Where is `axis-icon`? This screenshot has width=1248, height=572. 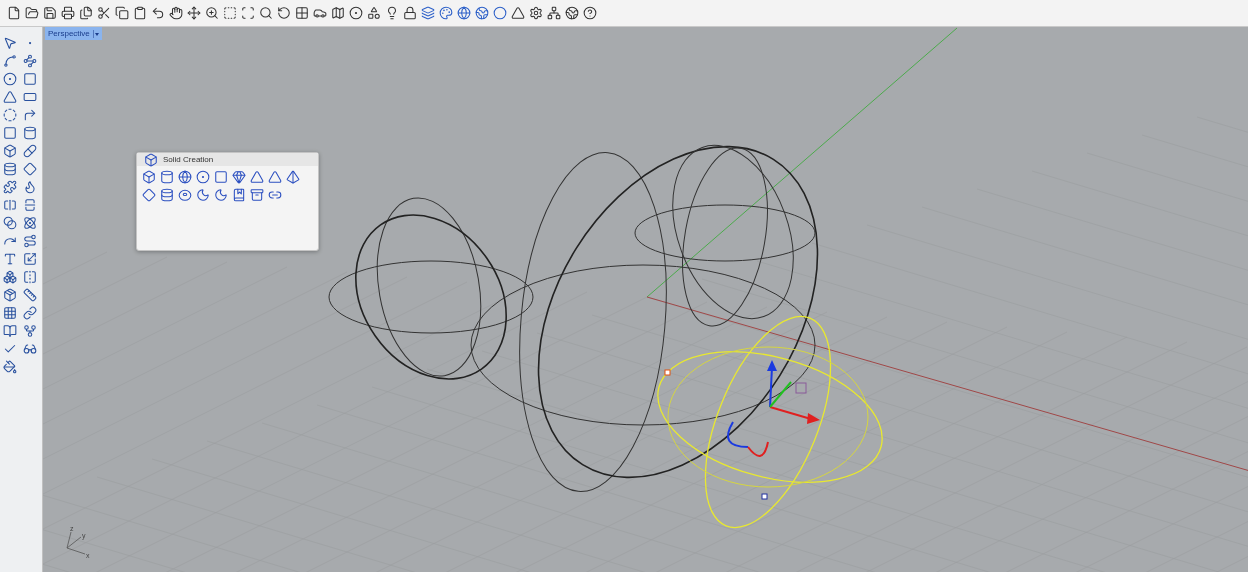
axis-icon is located at coordinates (76, 543).